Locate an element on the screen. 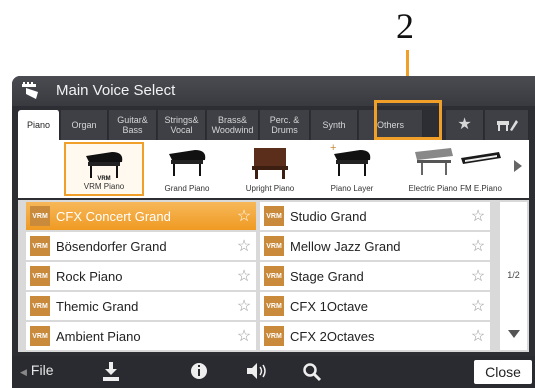  voice-row: VRM Studio Grand ☆ is located at coordinates (375, 216).